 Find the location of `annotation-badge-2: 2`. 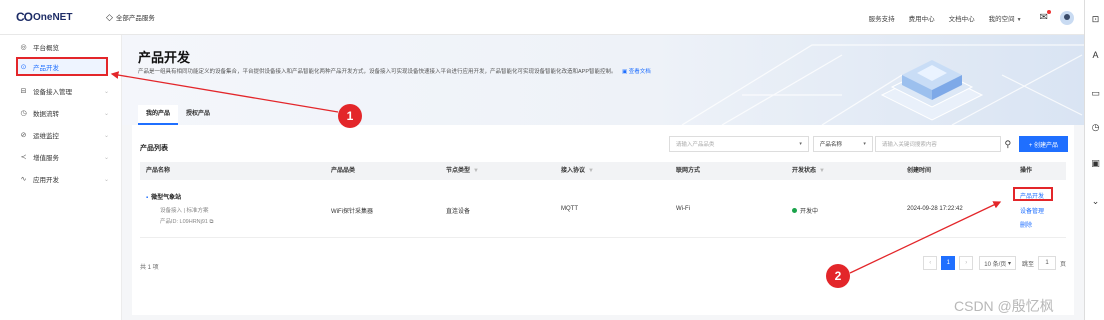

annotation-badge-2: 2 is located at coordinates (838, 276).